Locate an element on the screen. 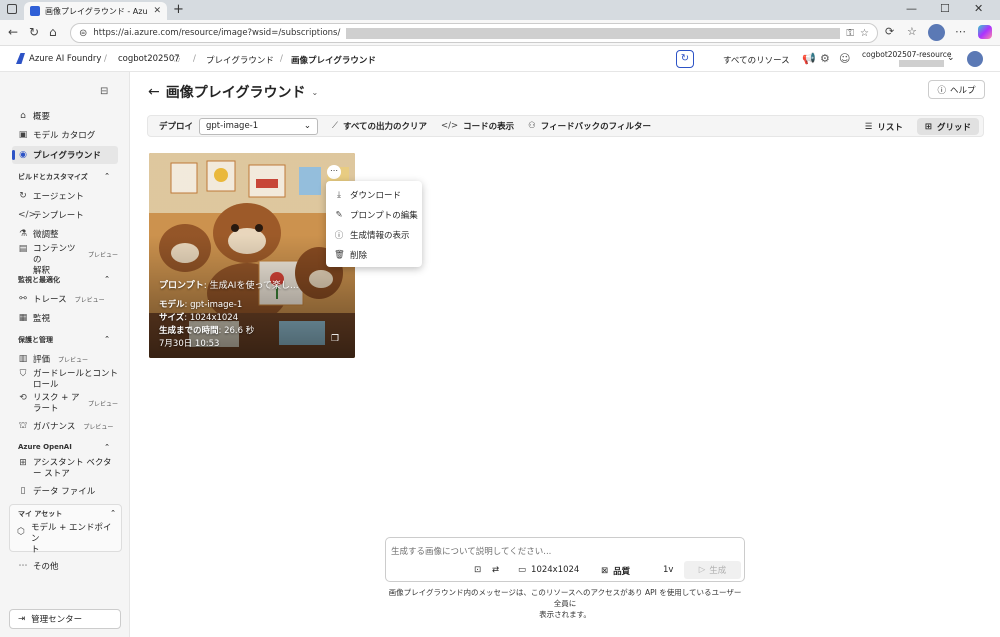  menu-item-generation-info: ⓘ 生成情報の表示 is located at coordinates (374, 235).